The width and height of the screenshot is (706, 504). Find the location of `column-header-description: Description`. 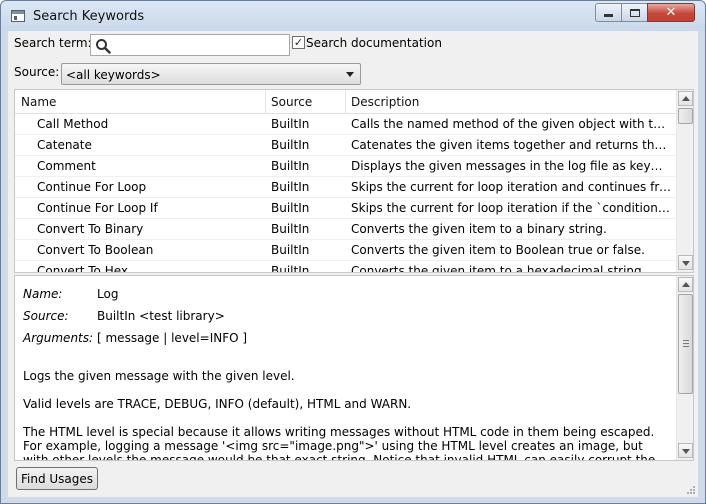

column-header-description: Description is located at coordinates (385, 102).